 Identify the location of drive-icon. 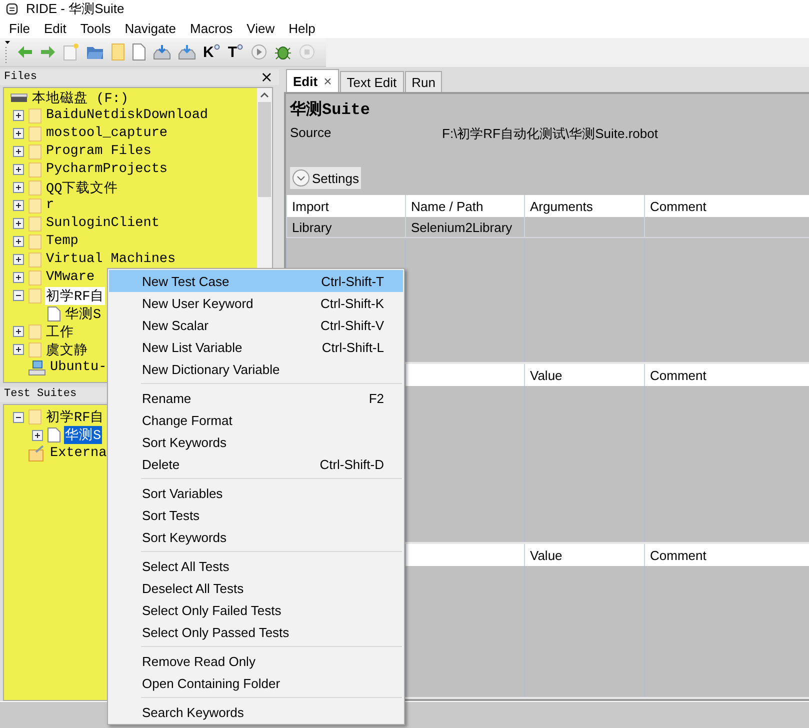
(19, 97).